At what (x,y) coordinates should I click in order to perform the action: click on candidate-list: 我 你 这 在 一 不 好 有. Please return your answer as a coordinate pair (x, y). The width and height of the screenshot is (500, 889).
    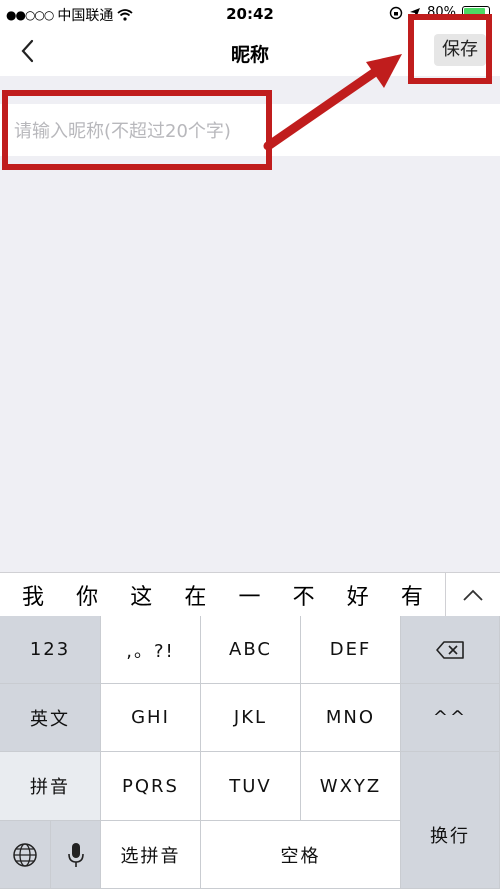
    Looking at the image, I should click on (222, 595).